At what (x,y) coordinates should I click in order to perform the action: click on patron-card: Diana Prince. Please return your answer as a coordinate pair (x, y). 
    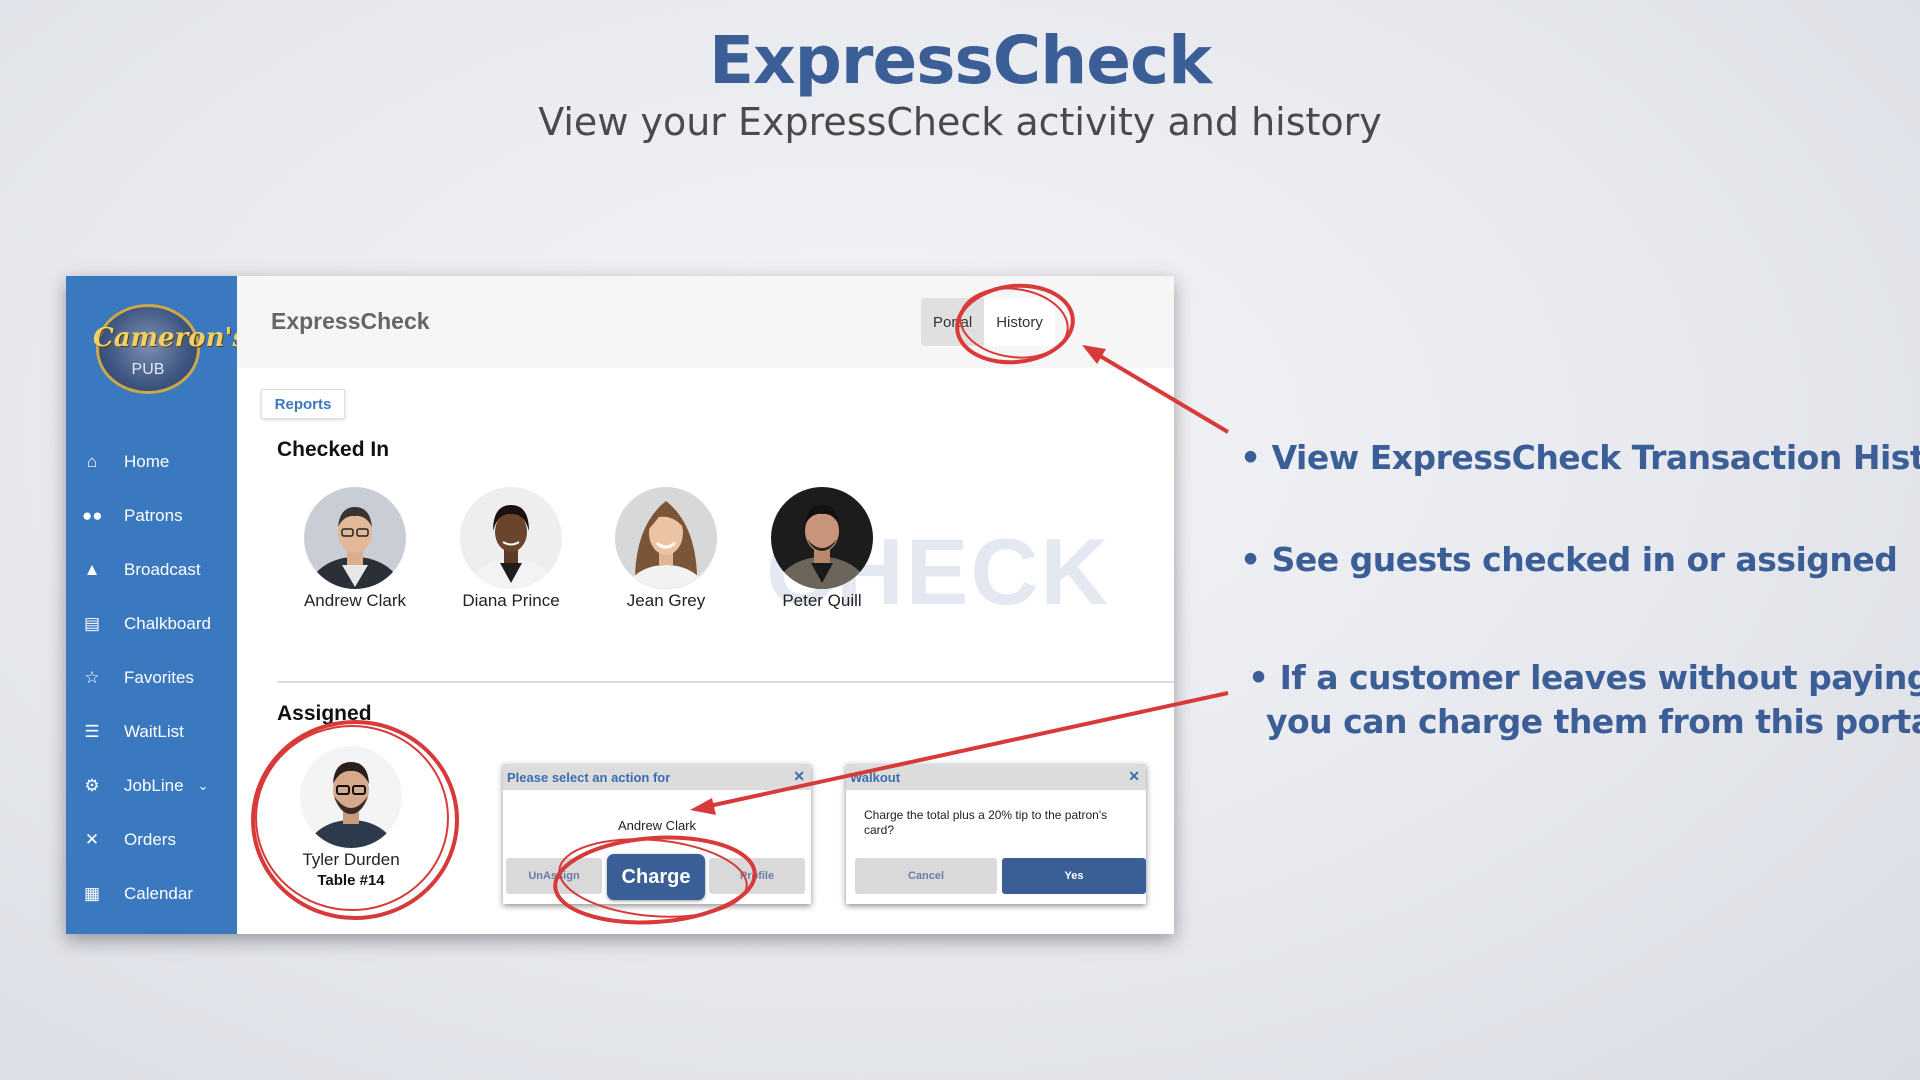
    Looking at the image, I should click on (511, 549).